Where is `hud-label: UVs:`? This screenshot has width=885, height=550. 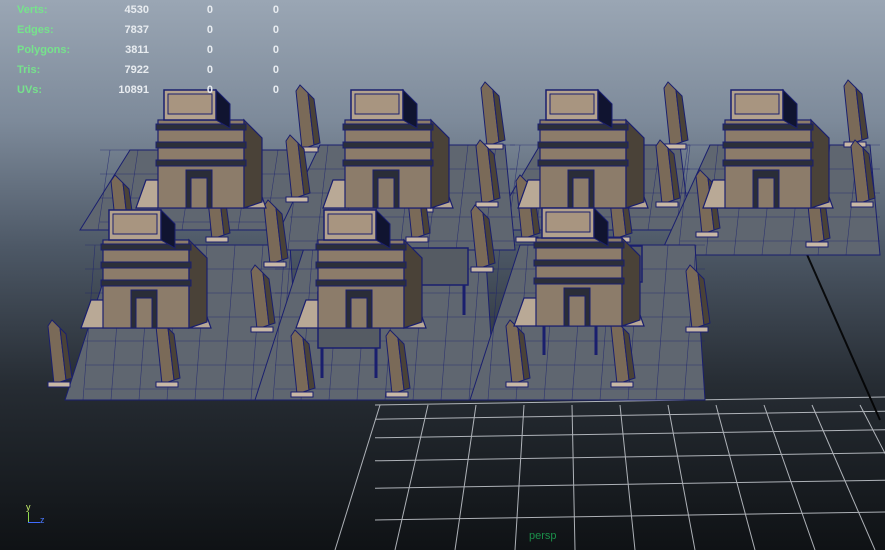 hud-label: UVs: is located at coordinates (30, 90).